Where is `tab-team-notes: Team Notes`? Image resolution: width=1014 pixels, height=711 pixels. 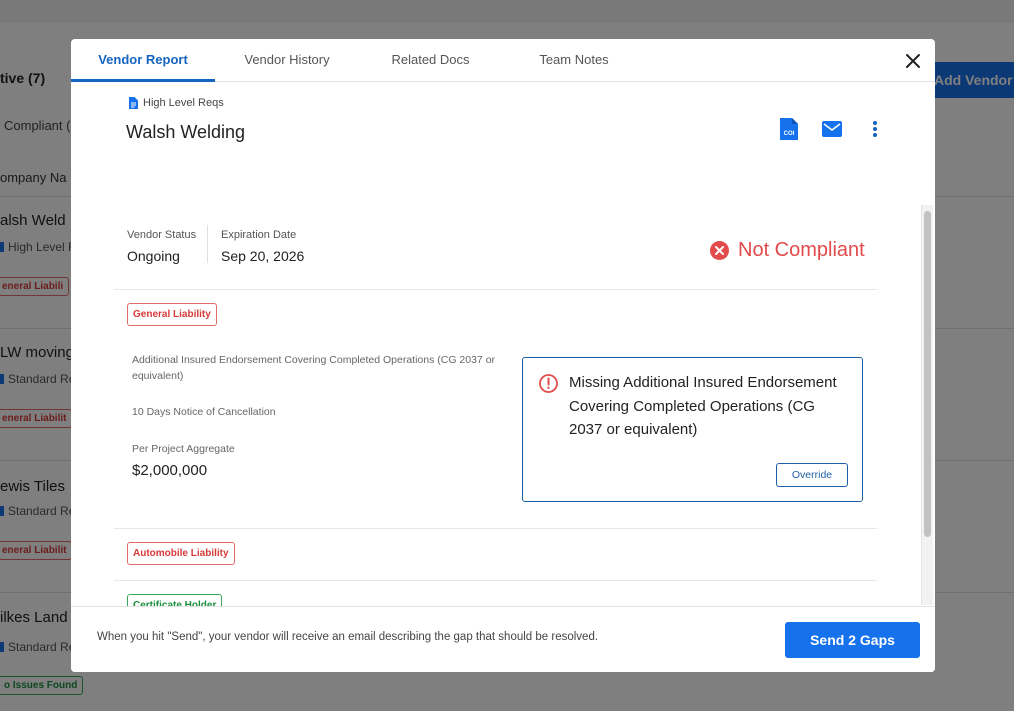 tab-team-notes: Team Notes is located at coordinates (574, 60).